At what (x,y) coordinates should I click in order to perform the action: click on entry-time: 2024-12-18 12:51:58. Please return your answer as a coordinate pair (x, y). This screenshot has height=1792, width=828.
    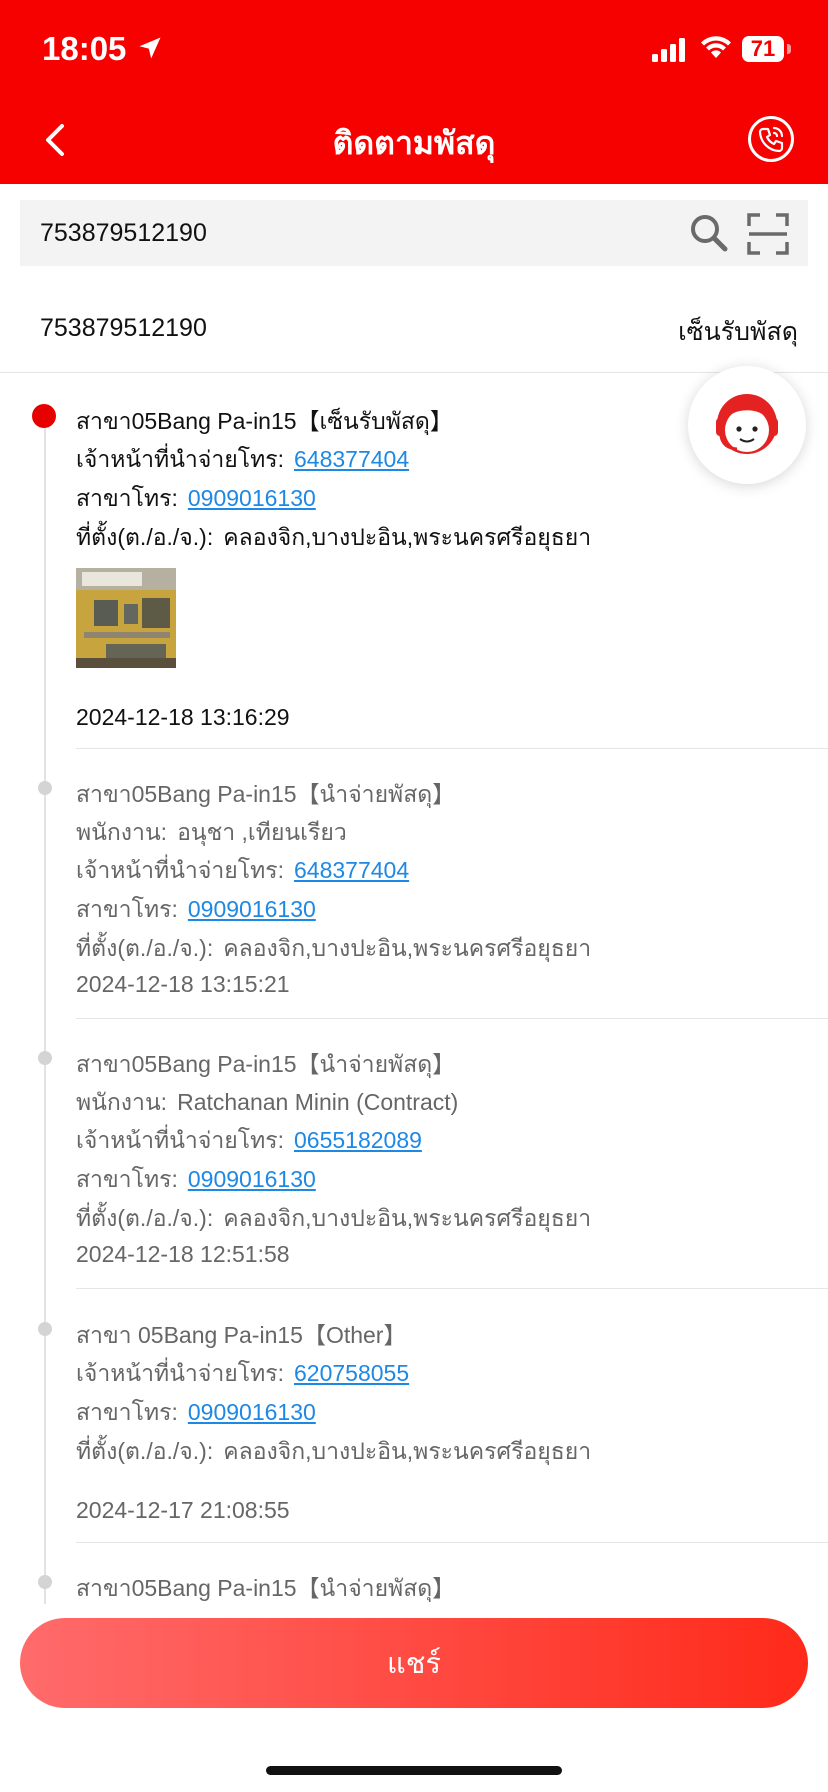
    Looking at the image, I should click on (183, 1254).